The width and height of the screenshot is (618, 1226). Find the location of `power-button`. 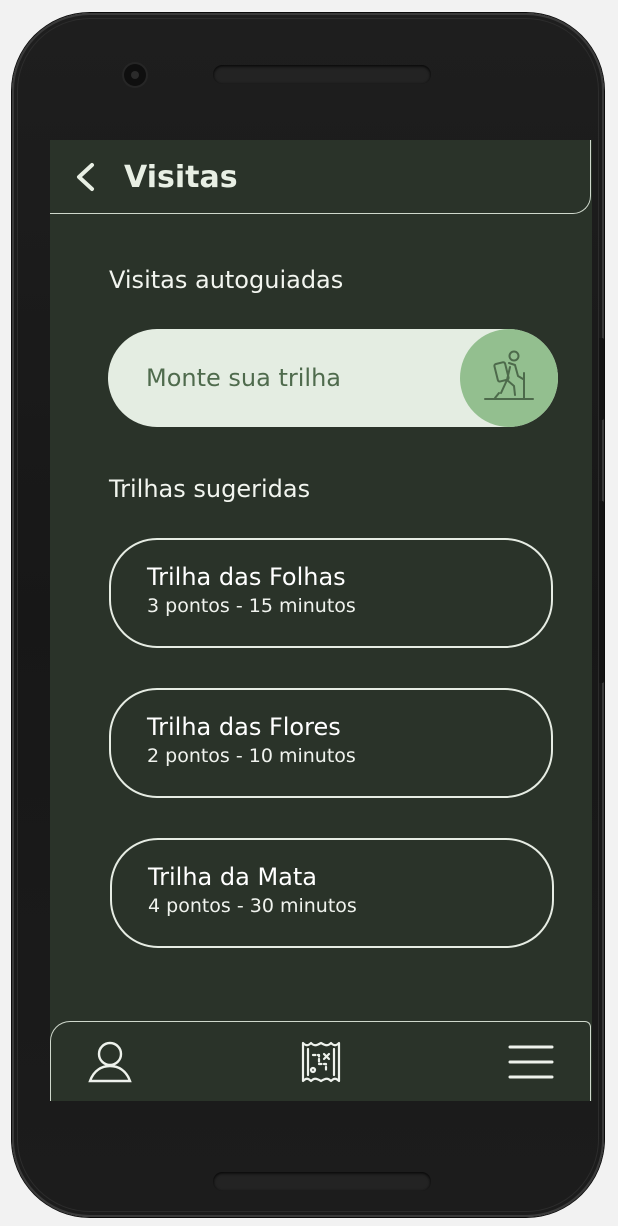

power-button is located at coordinates (601, 592).